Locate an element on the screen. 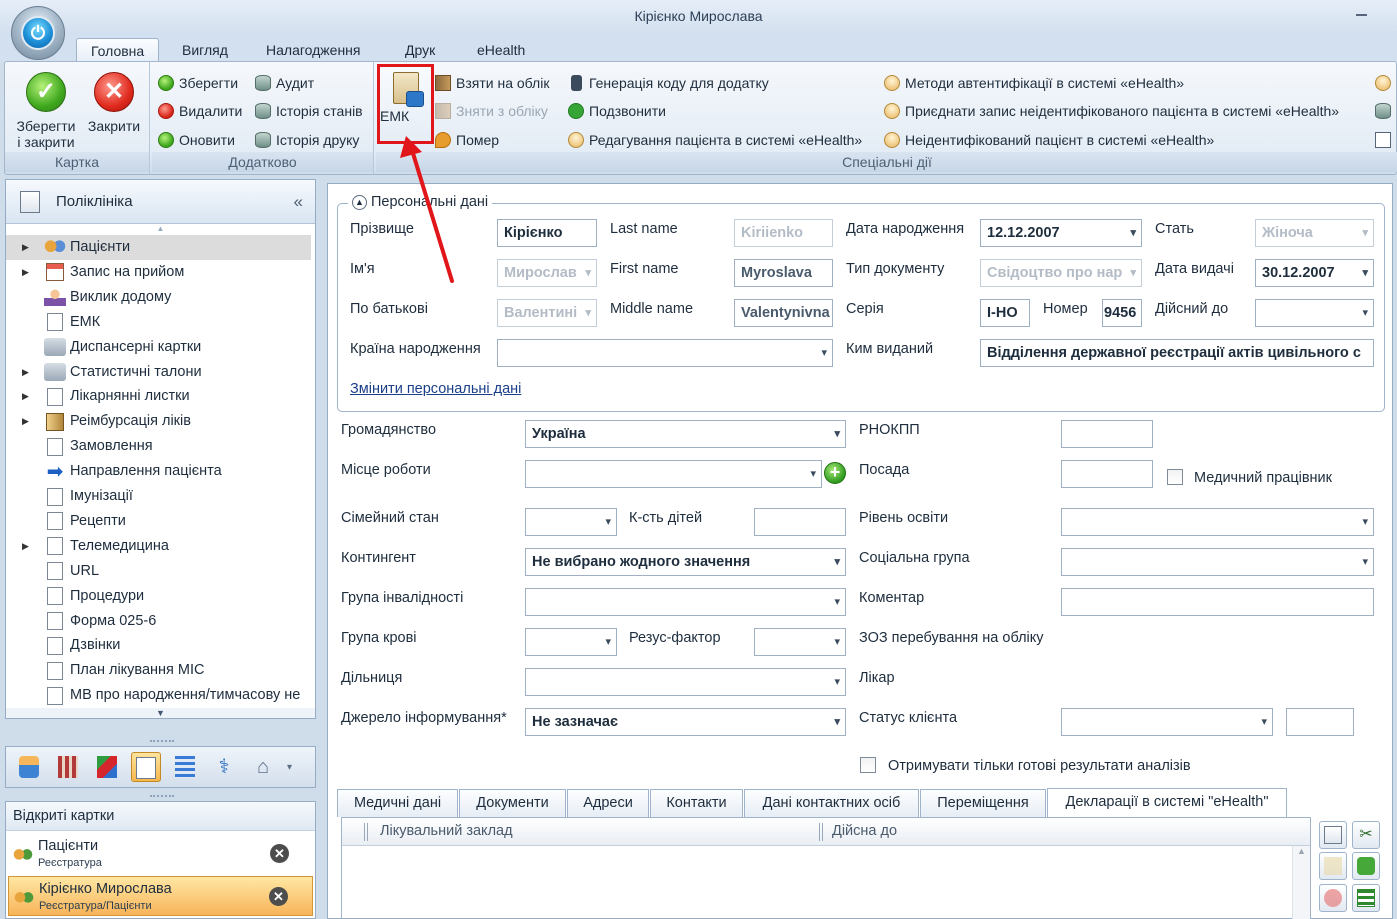 This screenshot has width=1397, height=919. doctype-select: Свідоцтво про нар is located at coordinates (1061, 273).